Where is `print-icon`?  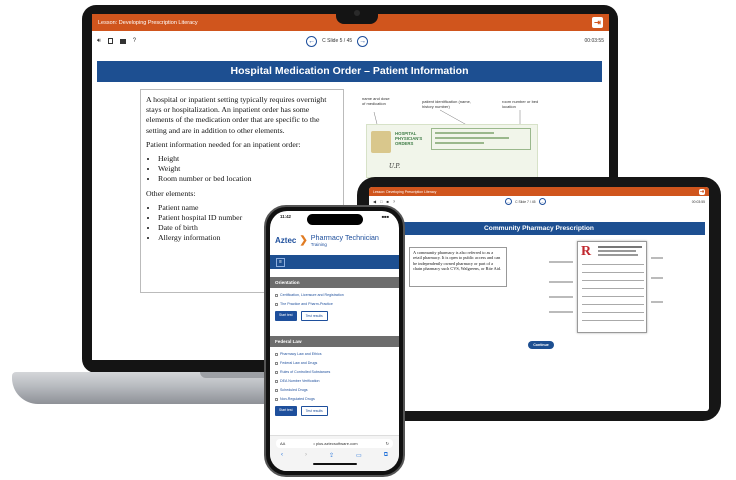
print-icon is located at coordinates (122, 41).